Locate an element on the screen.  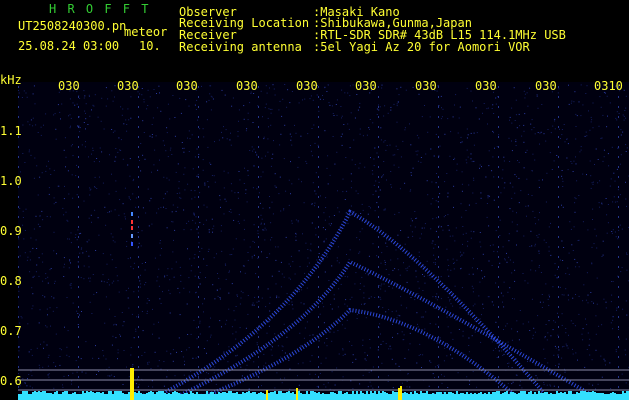
y-tick-label: 0.8 is located at coordinates (11, 281).